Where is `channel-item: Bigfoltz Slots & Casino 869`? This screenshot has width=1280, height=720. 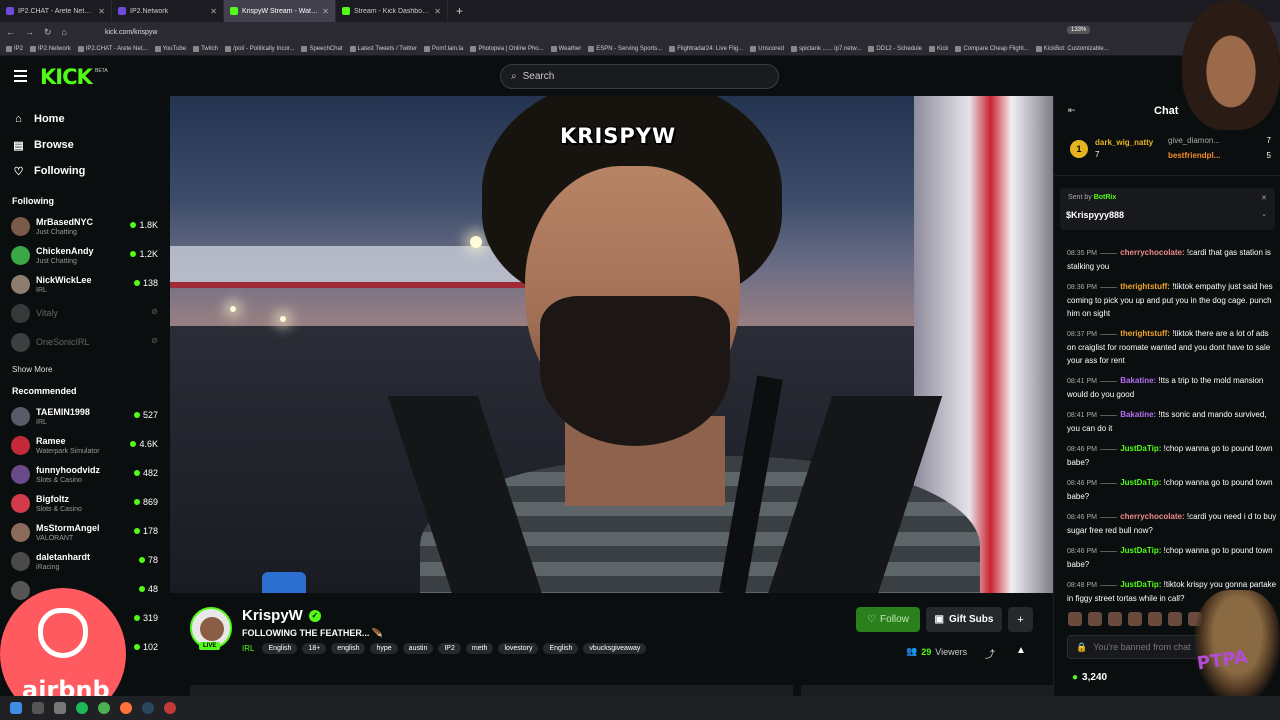
channel-item: Bigfoltz Slots & Casino 869 is located at coordinates (85, 503).